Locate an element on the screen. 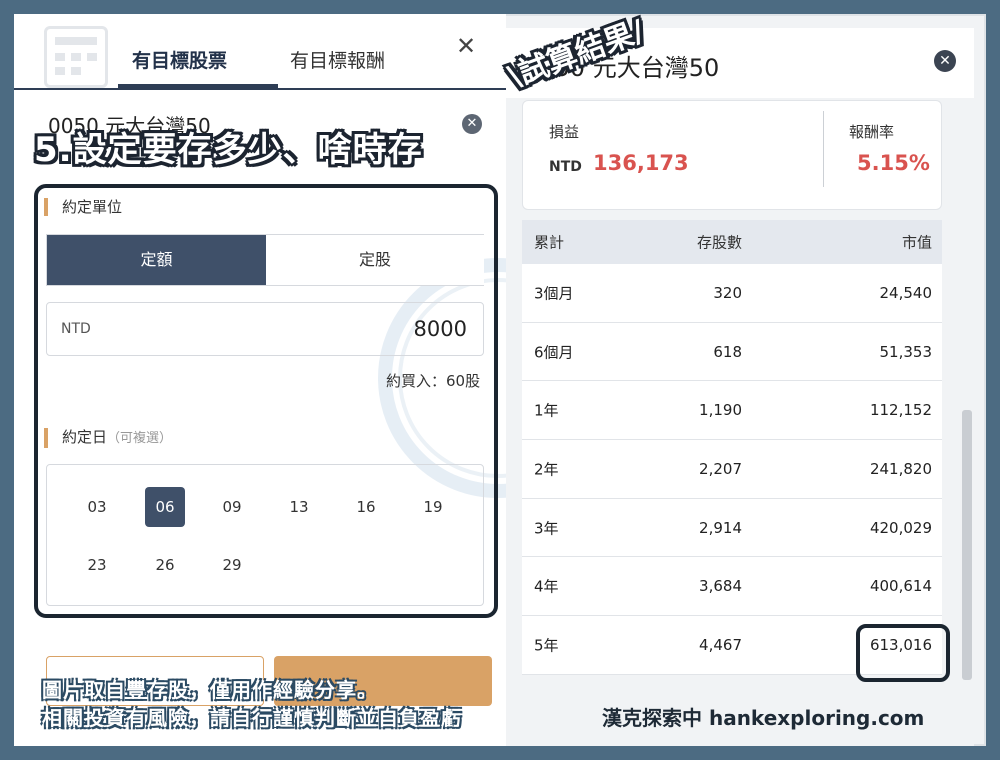 This screenshot has height=760, width=1000. row-shares: 618 is located at coordinates (727, 351).